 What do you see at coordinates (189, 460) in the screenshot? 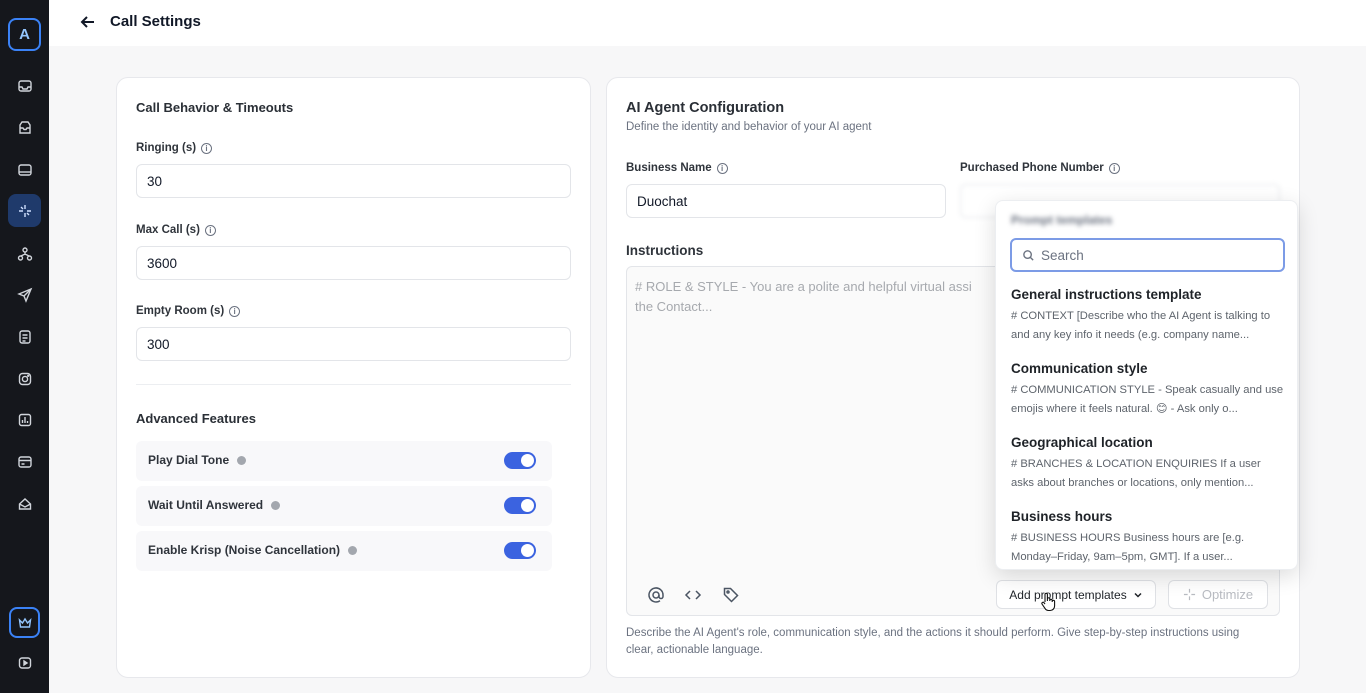
I see `dial-tone-label-text: Play Dial Tone` at bounding box center [189, 460].